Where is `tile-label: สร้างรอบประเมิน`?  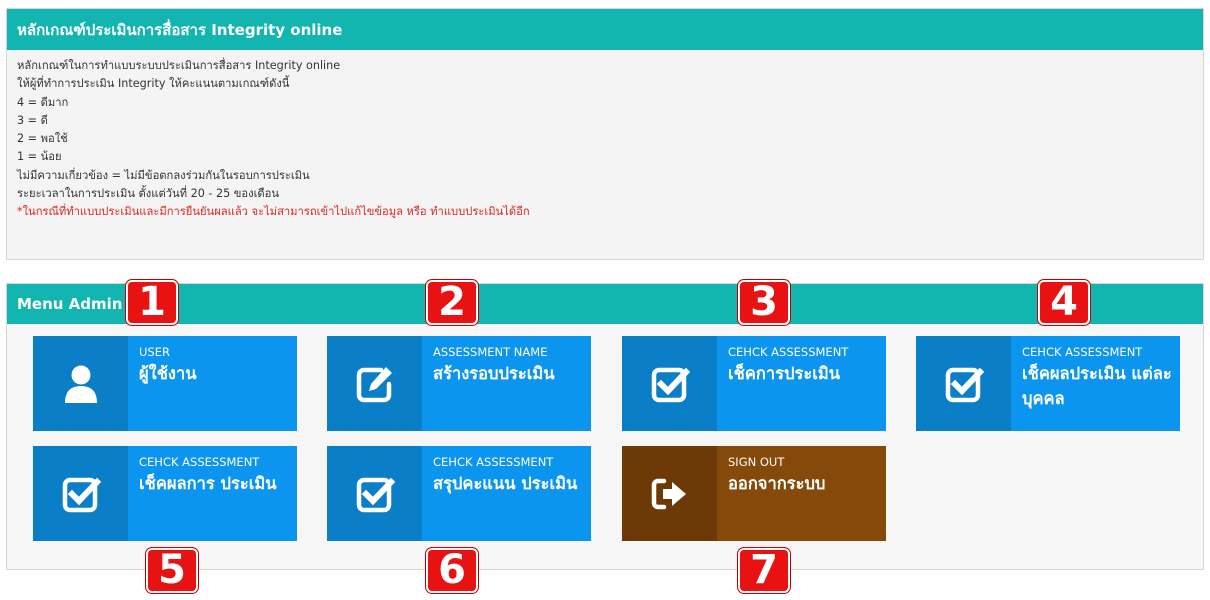
tile-label: สร้างรอบประเมิน is located at coordinates (494, 373).